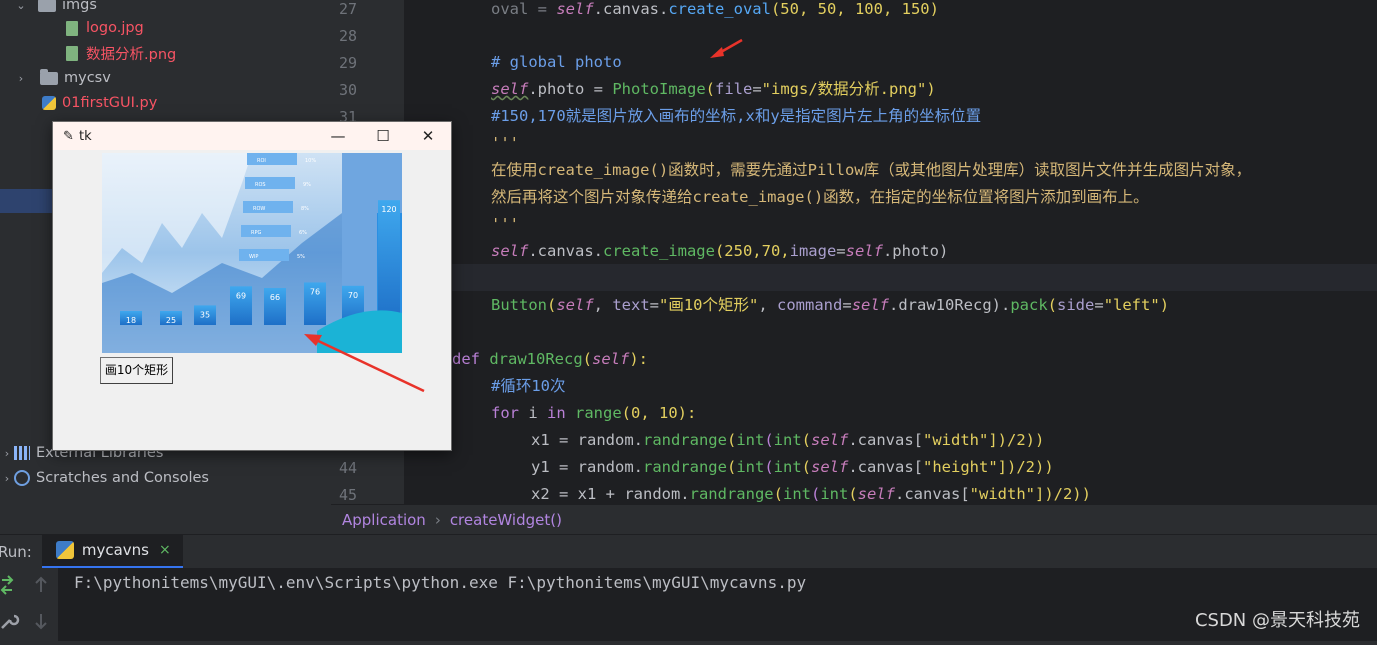 Image resolution: width=1377 pixels, height=645 pixels. I want to click on image-bar-label: 18, so click(131, 320).